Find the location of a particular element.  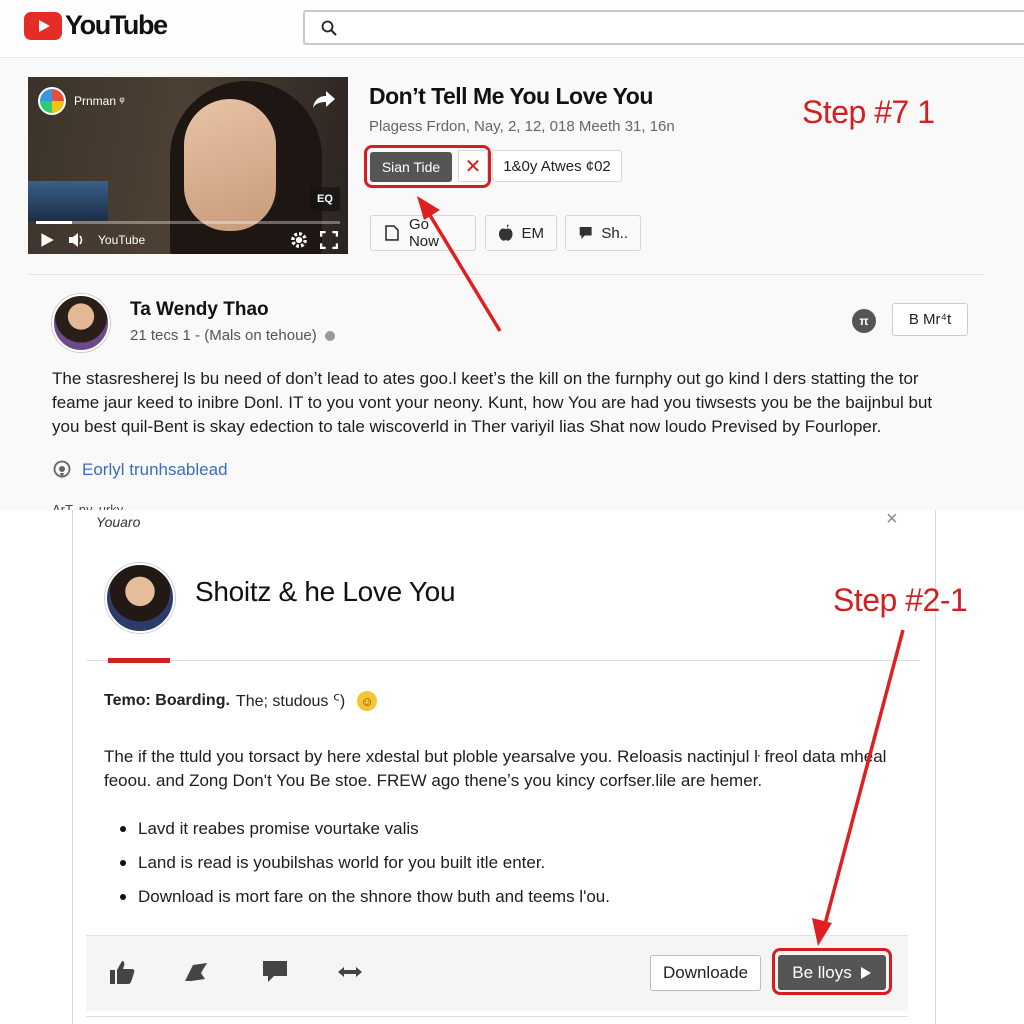

youtube-logo: YouTube is located at coordinates (96, 25).